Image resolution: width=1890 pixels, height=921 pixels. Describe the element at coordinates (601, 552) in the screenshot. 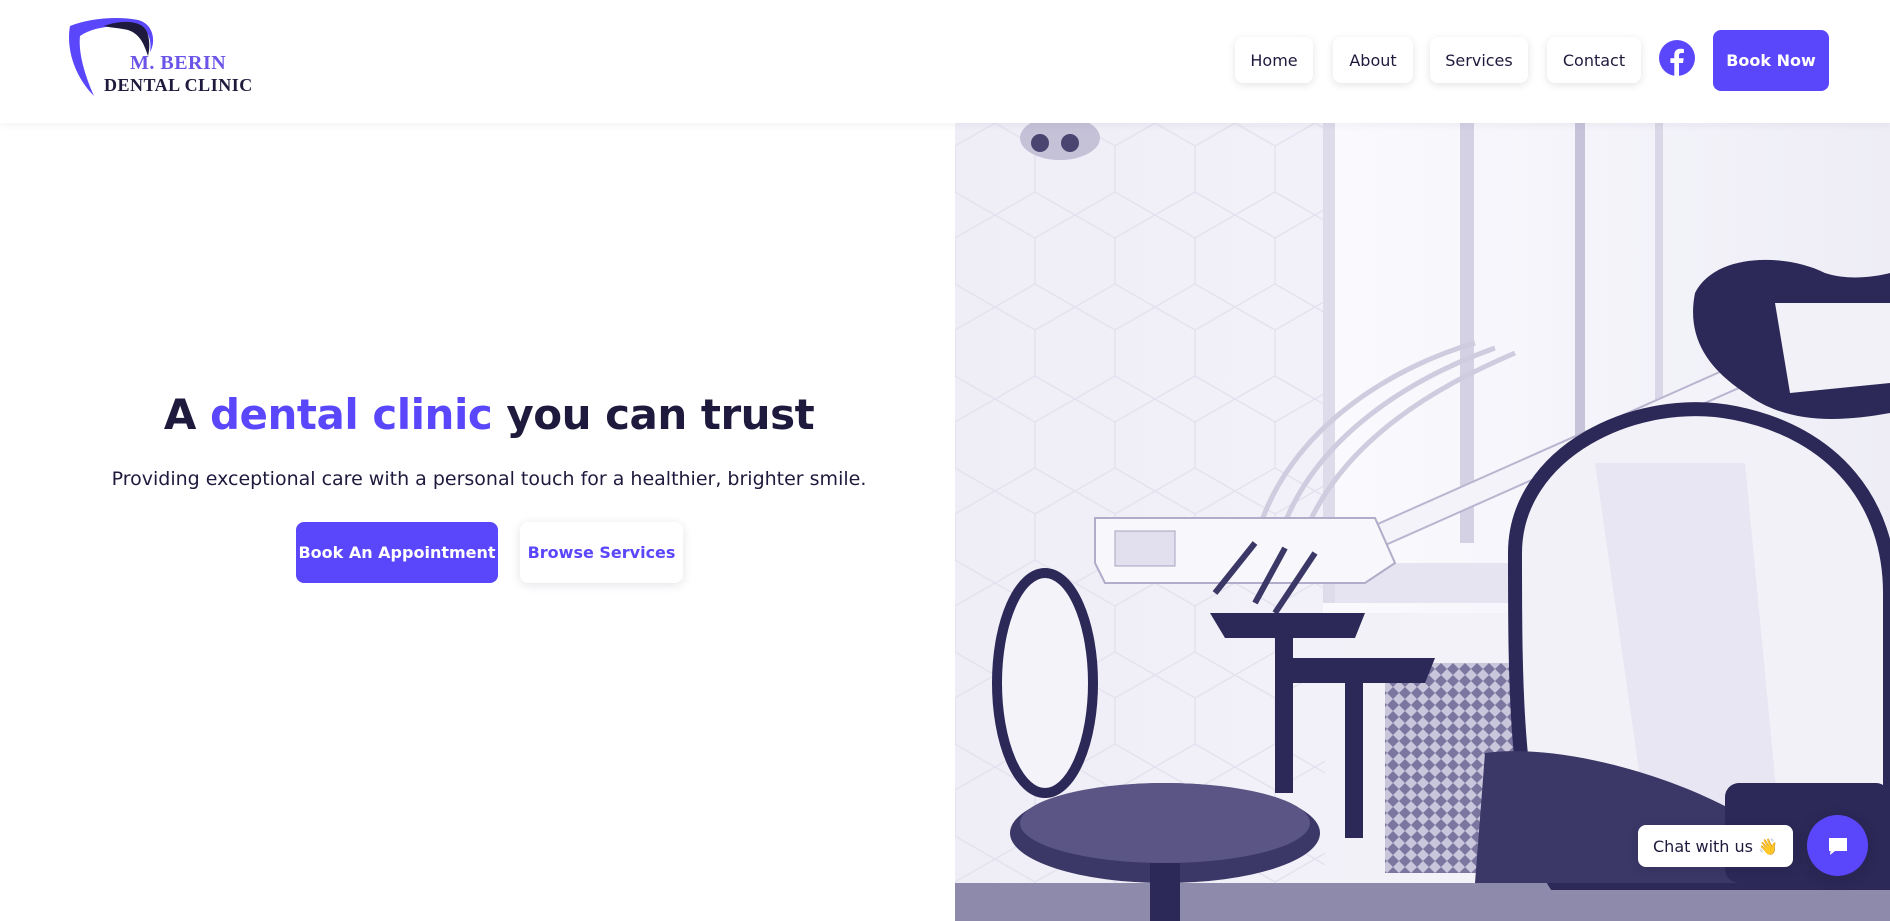

I see `browse-services-button: Browse Services` at that location.